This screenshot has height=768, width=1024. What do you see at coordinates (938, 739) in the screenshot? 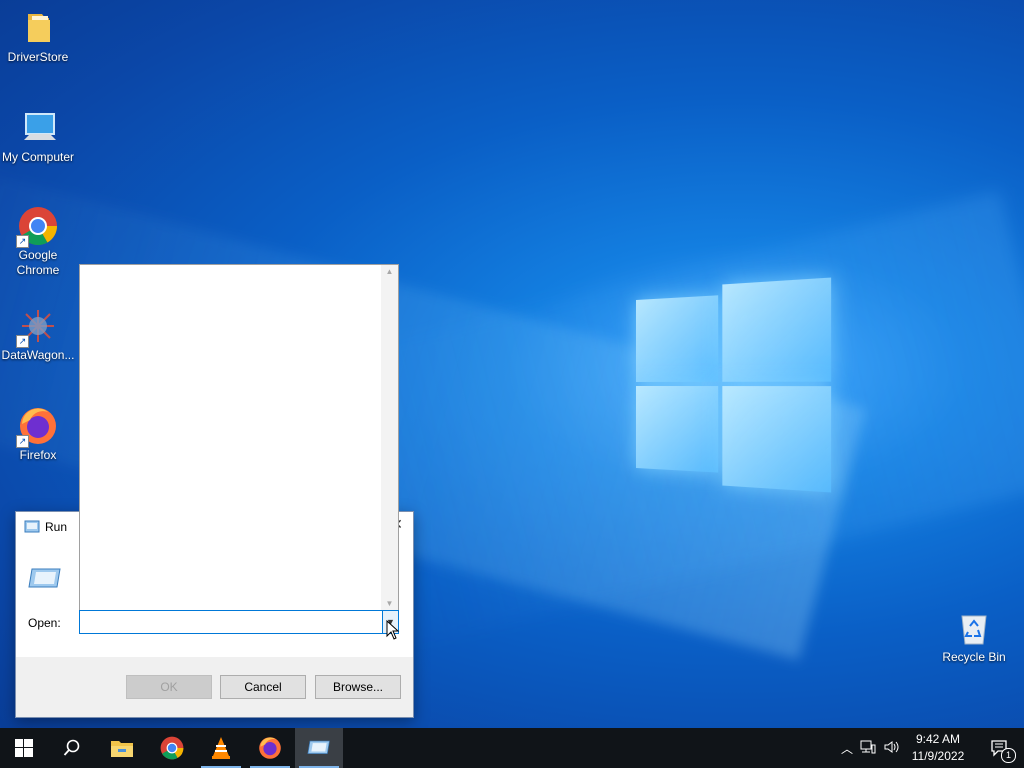
I see `clock-time: 9:42 AM` at bounding box center [938, 739].